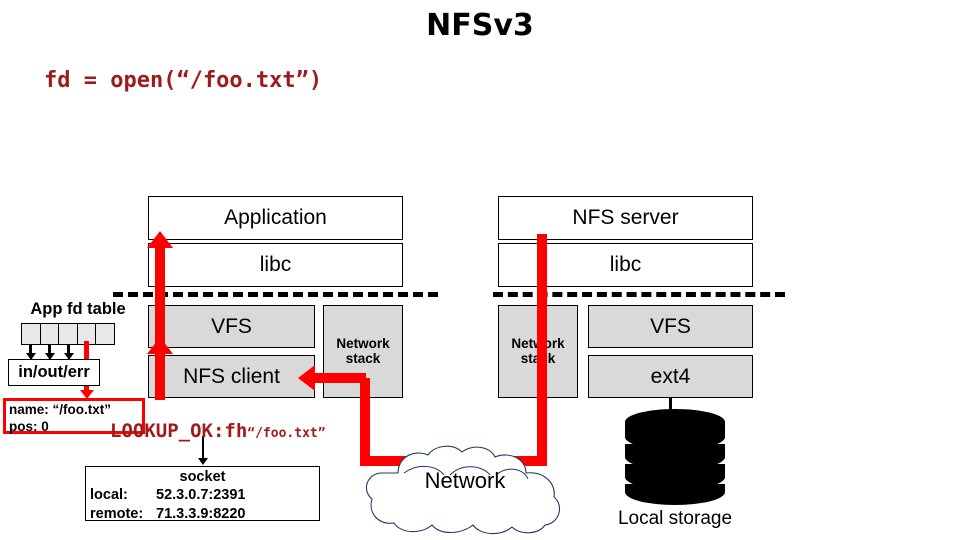 This screenshot has width=960, height=540. What do you see at coordinates (625, 218) in the screenshot?
I see `box-nfs-server-label: NFS server` at bounding box center [625, 218].